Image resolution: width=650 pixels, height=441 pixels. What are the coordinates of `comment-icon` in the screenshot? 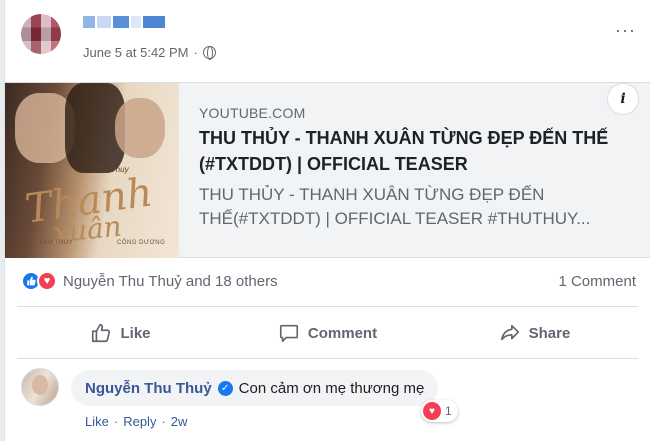 It's located at (288, 333).